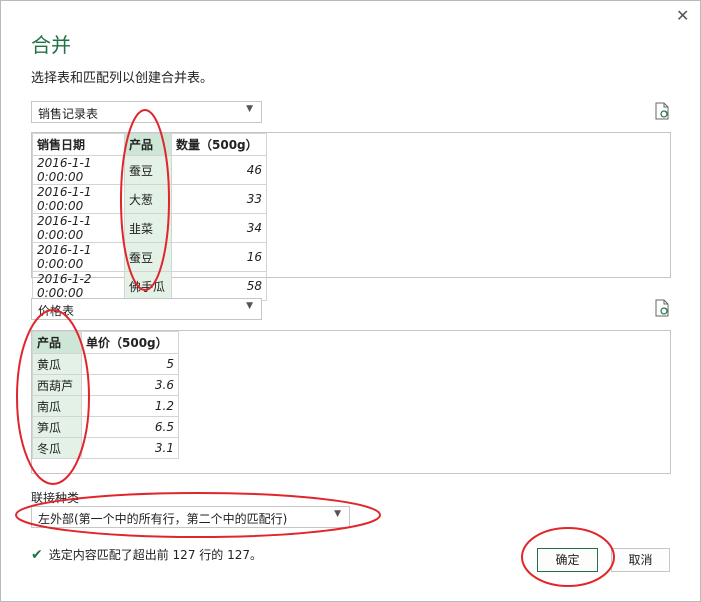 This screenshot has height=602, width=701. Describe the element at coordinates (567, 560) in the screenshot. I see `ok-button: 确定` at that location.